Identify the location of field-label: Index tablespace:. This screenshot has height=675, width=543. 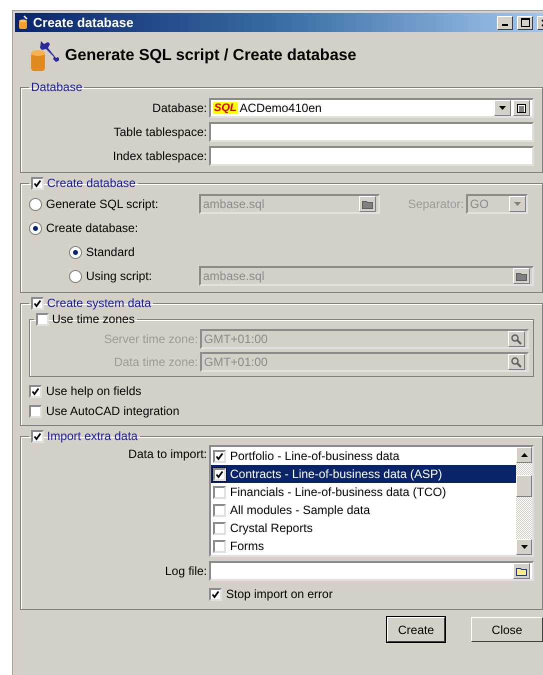
(160, 156).